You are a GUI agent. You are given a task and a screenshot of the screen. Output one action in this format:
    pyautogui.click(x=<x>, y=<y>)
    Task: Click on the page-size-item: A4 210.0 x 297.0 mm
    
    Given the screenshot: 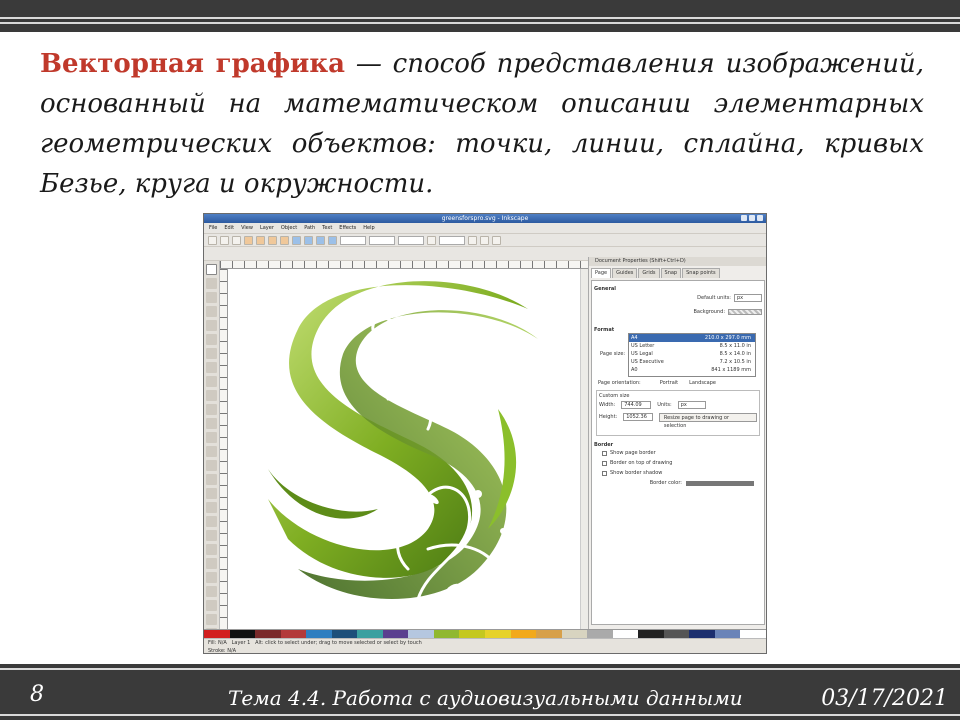 What is the action you would take?
    pyautogui.click(x=692, y=338)
    